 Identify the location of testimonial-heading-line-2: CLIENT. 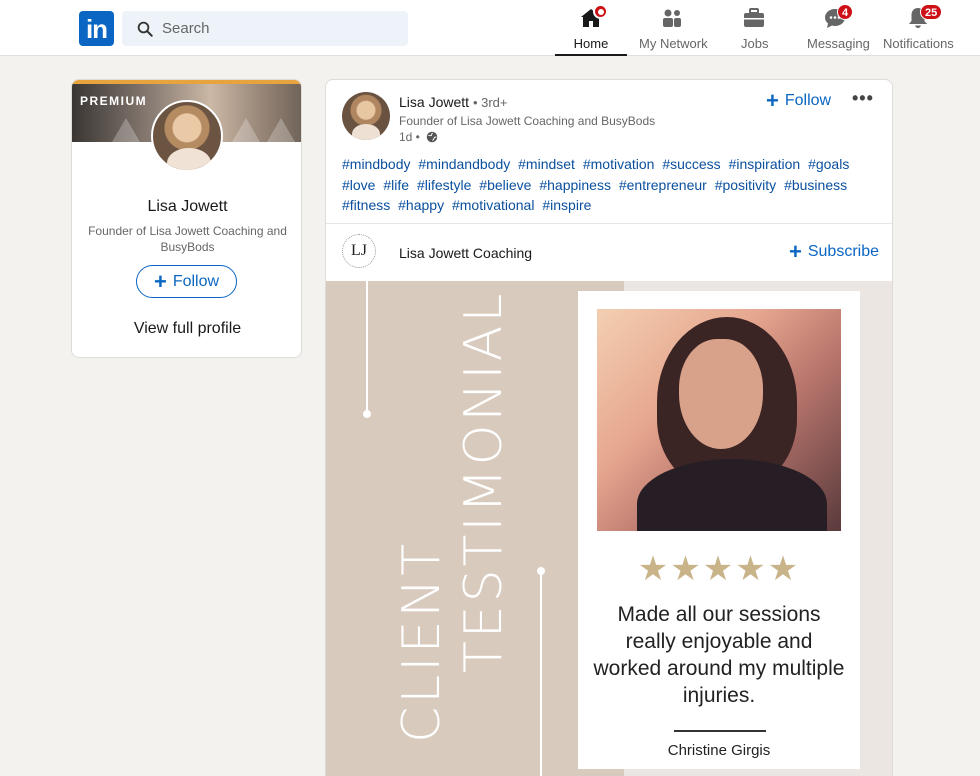
(422, 641).